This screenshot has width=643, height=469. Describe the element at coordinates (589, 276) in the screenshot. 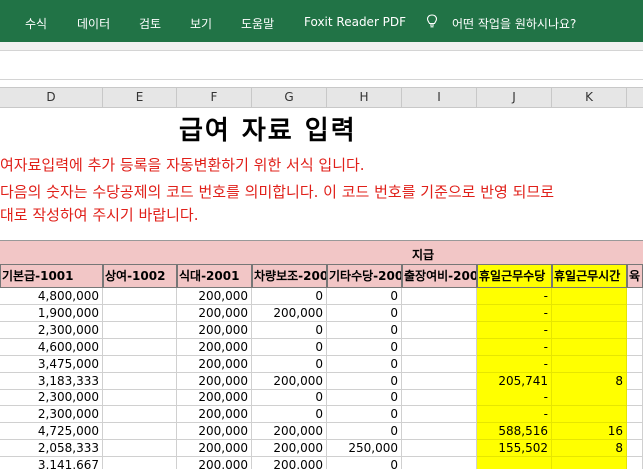

I see `header-holiday-hours: 휴일근무시간` at that location.